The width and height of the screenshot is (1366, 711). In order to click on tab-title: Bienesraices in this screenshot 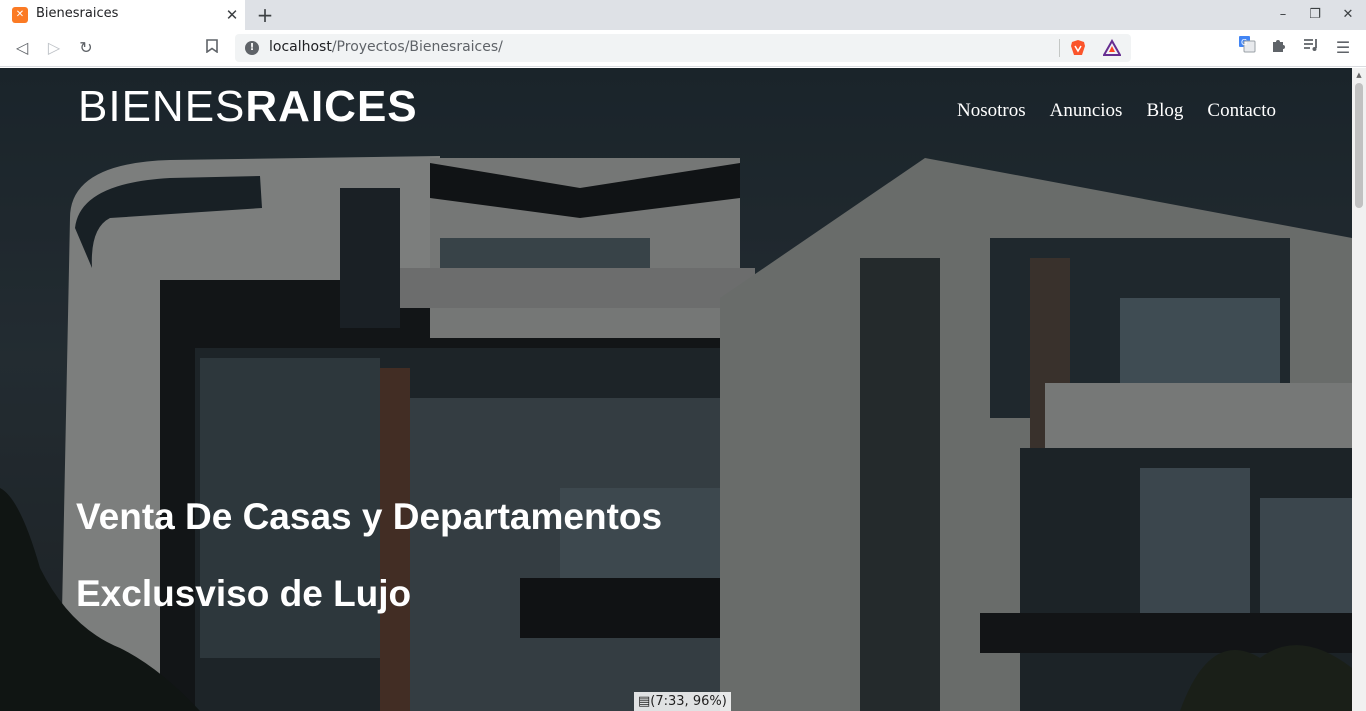, I will do `click(77, 13)`.